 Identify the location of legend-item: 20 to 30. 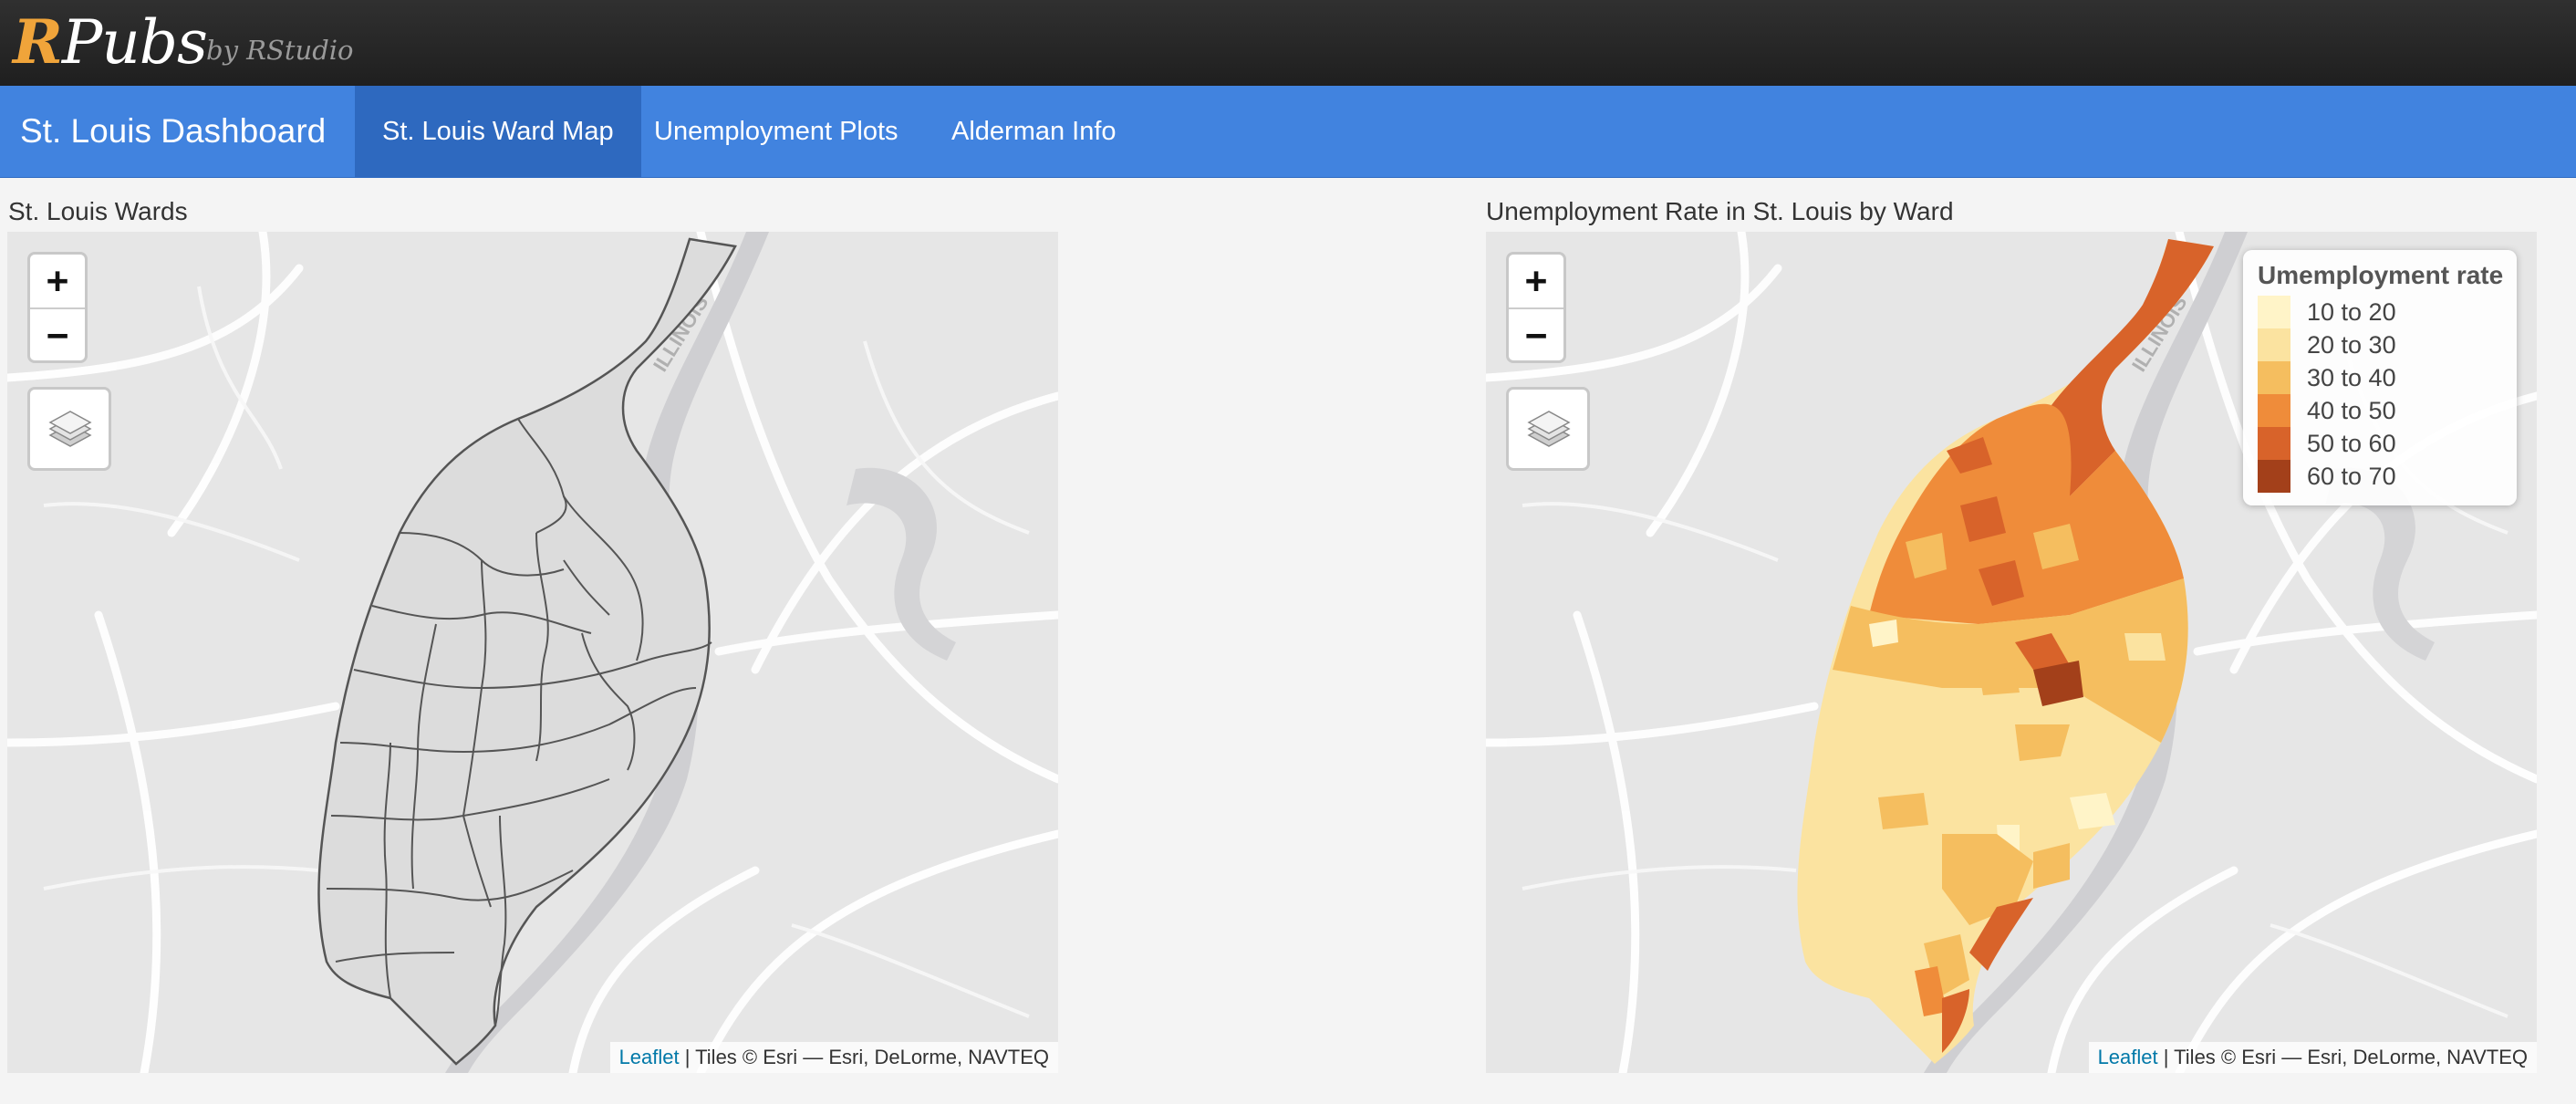
(2380, 345).